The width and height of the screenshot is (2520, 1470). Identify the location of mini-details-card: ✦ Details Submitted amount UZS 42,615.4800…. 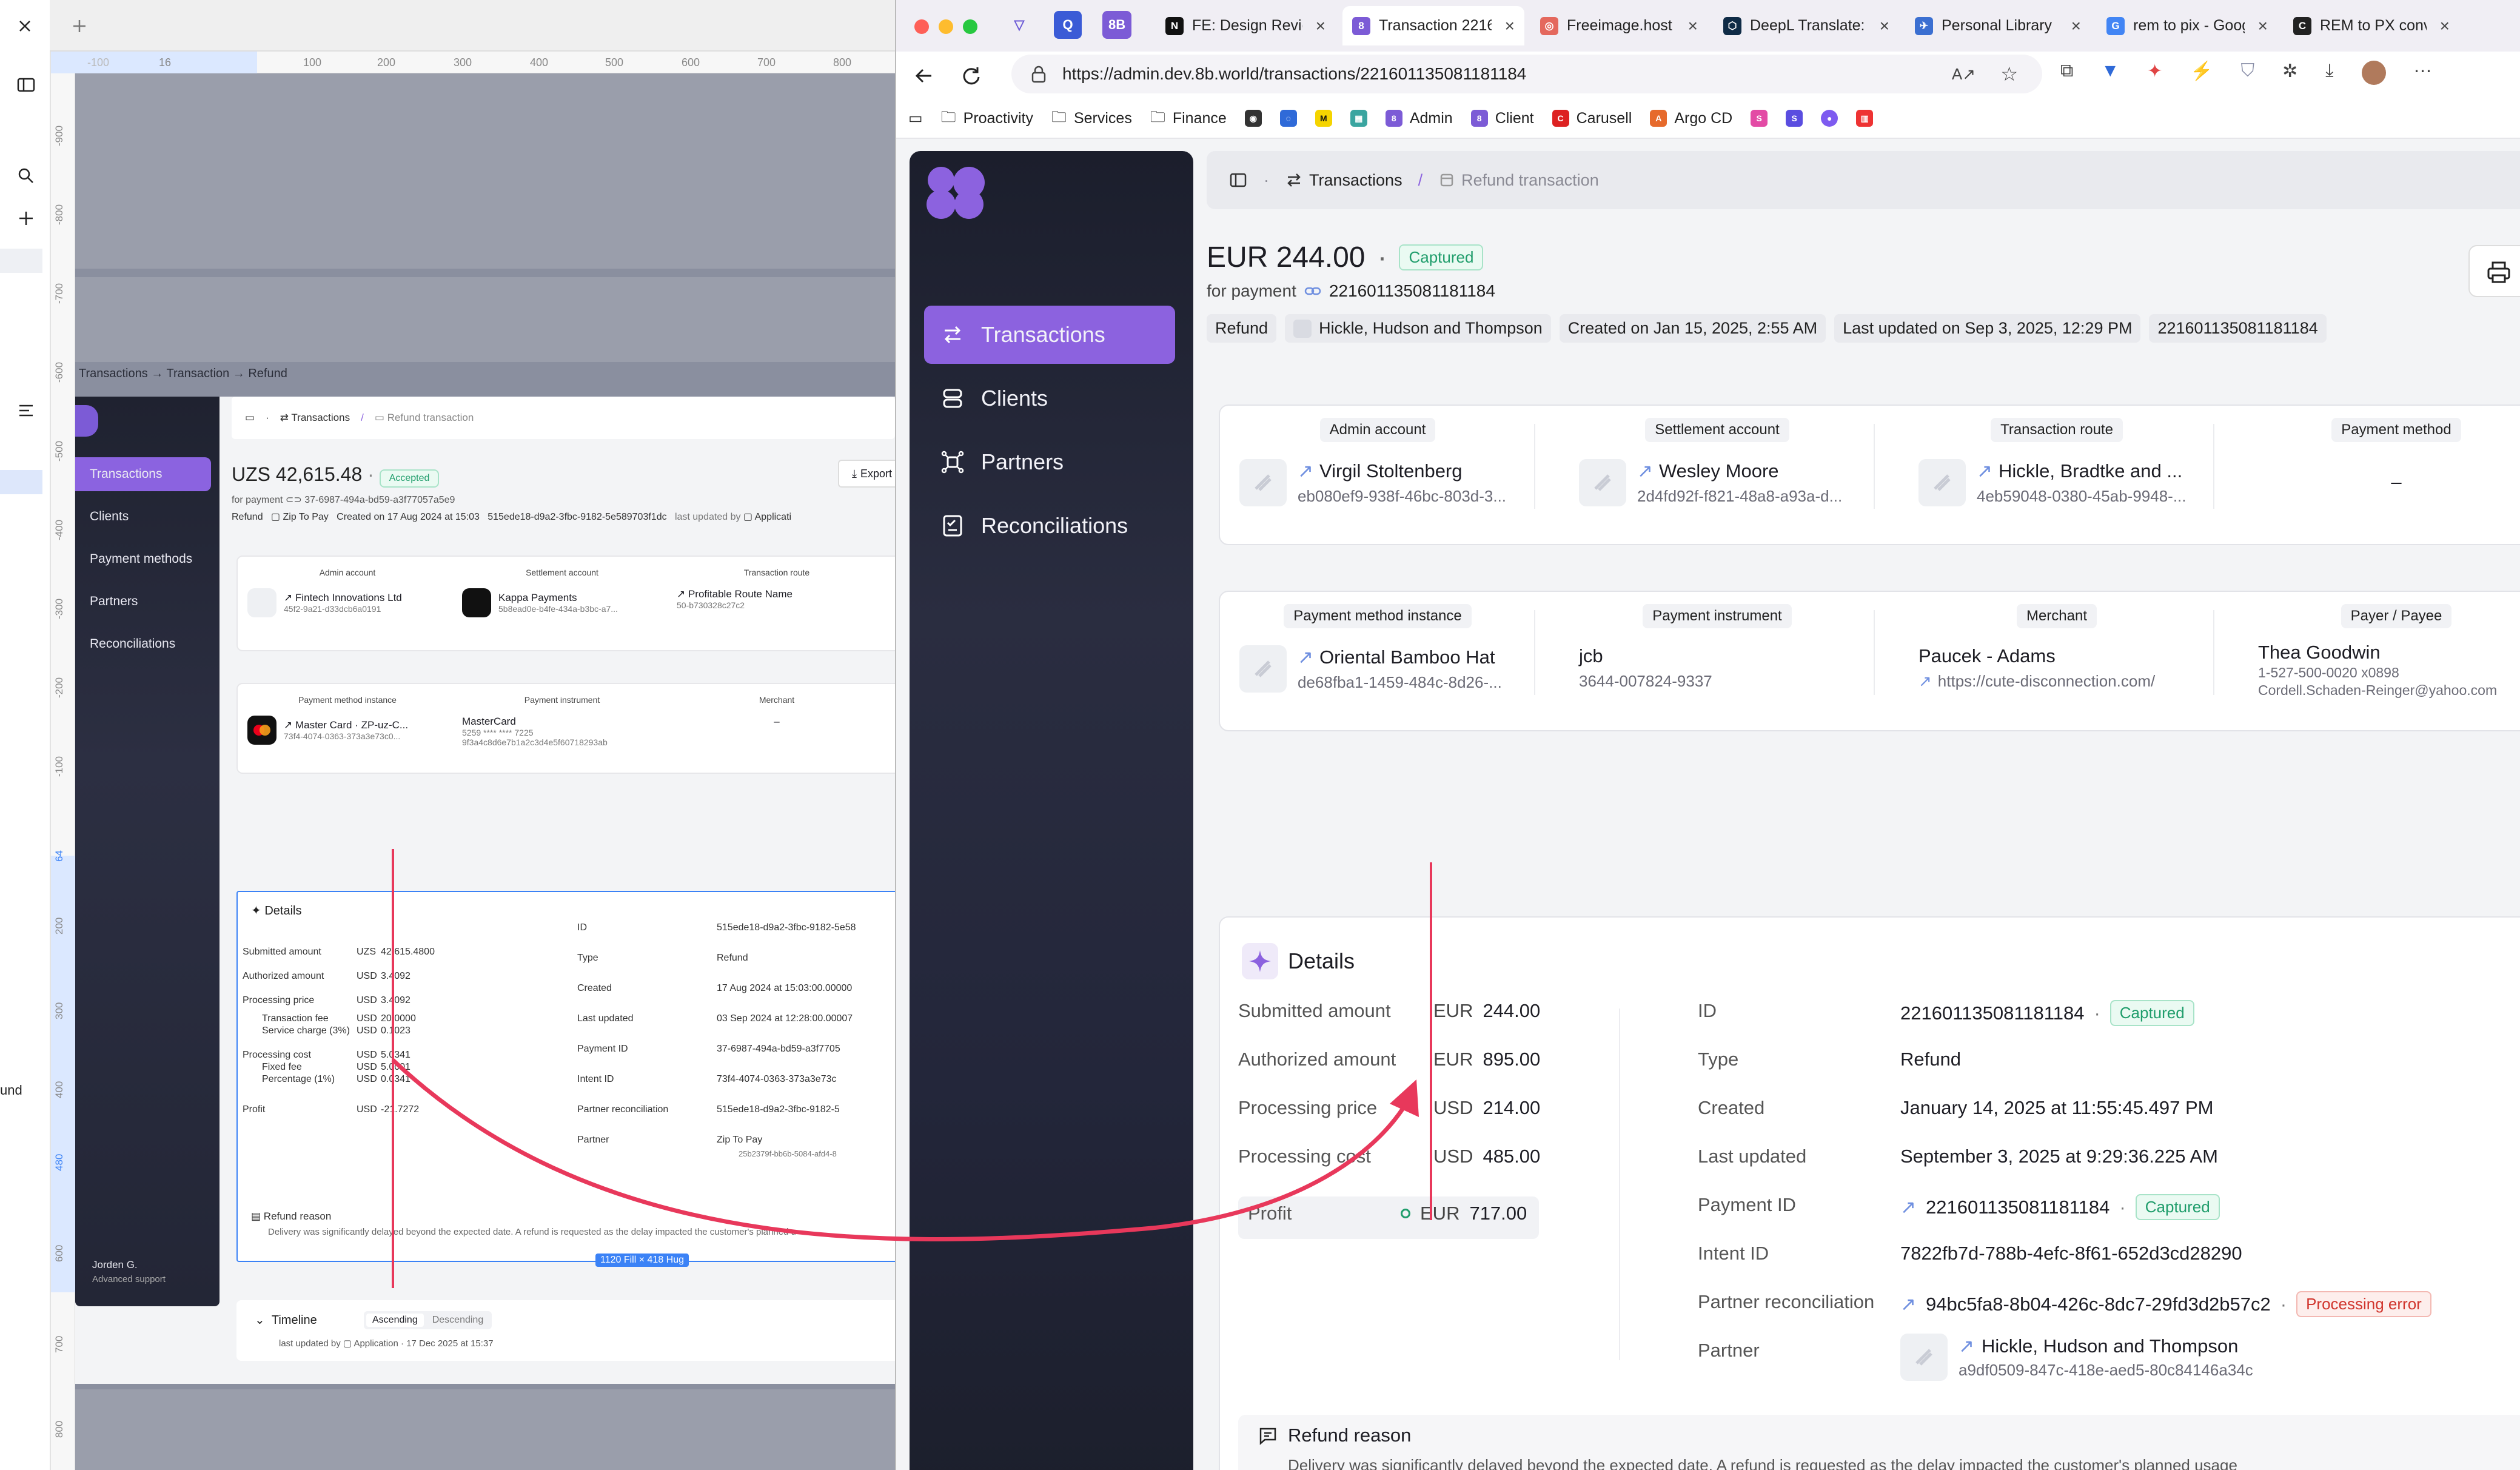
(565, 1079).